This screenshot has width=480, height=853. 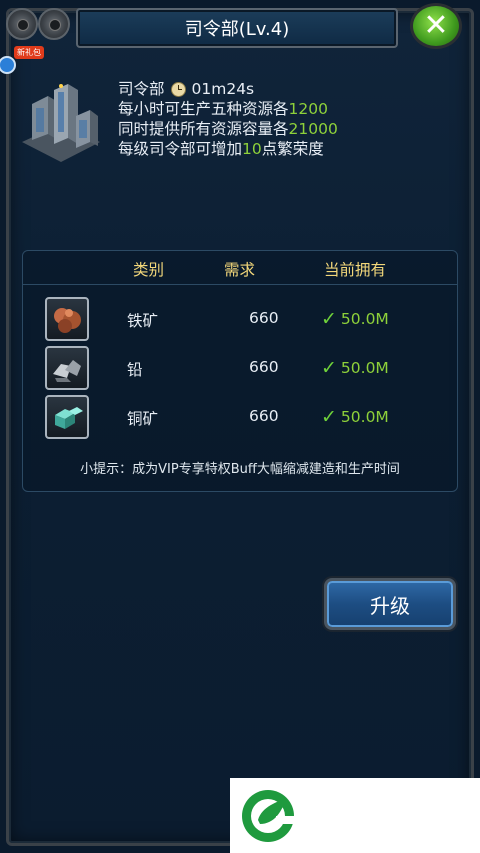 What do you see at coordinates (8, 65) in the screenshot?
I see `gift-icon` at bounding box center [8, 65].